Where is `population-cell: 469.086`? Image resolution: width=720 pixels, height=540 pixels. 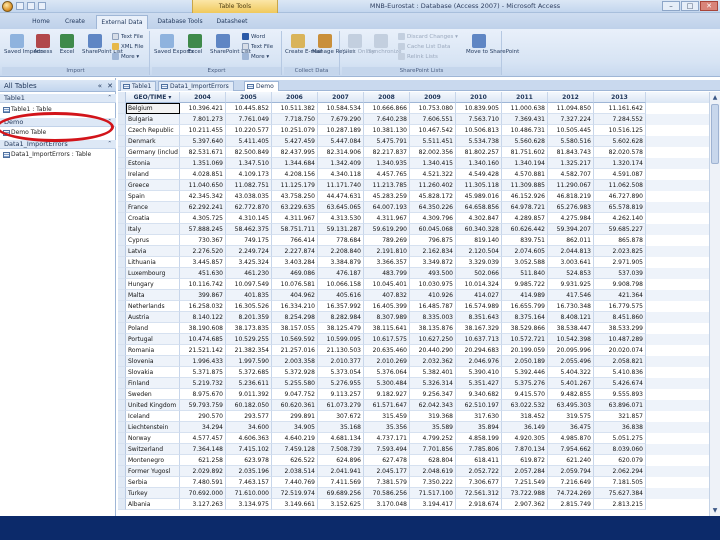
population-cell: 469.086 is located at coordinates (295, 273).